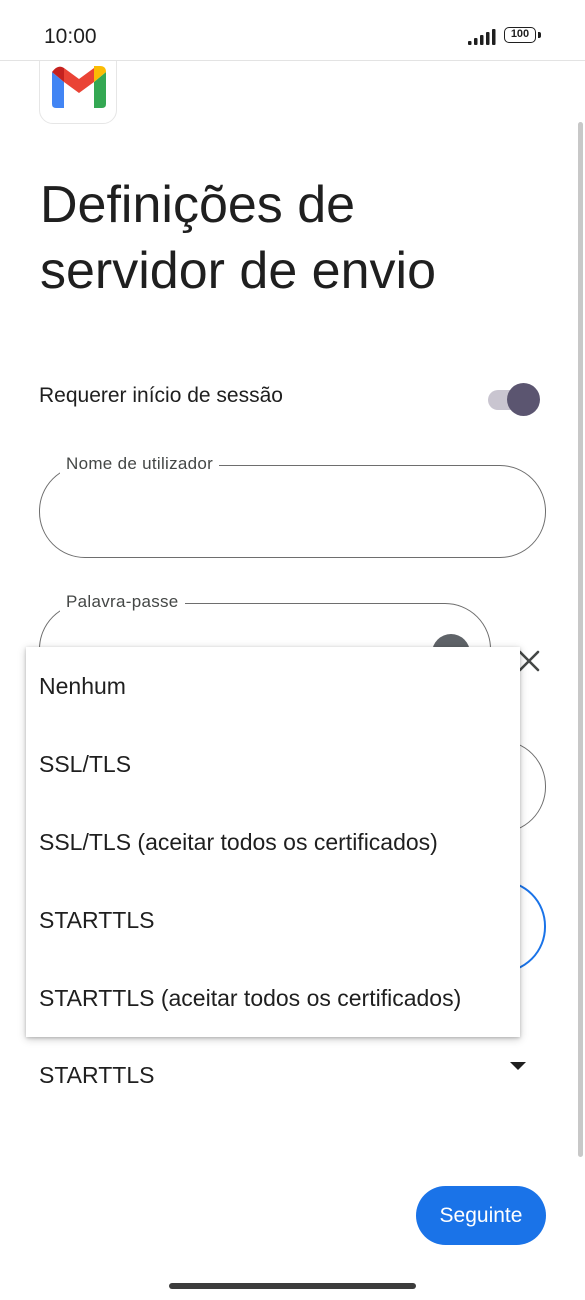  Describe the element at coordinates (300, 238) in the screenshot. I see `page-title: Definições de servidor de envio` at that location.